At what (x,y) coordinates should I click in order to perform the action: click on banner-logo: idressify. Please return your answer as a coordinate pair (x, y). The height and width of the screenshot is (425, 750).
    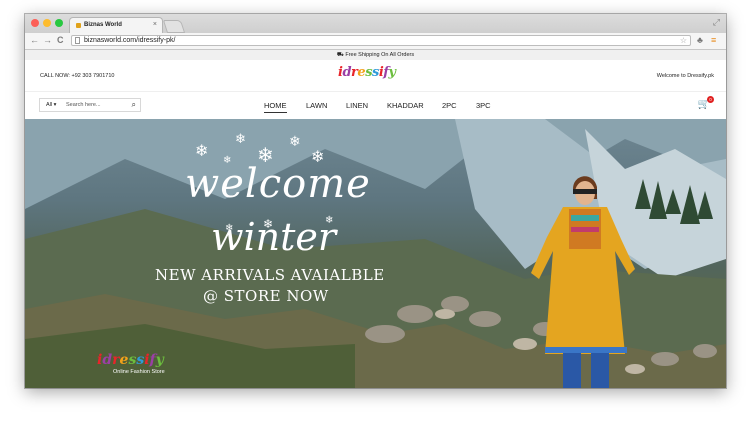
    Looking at the image, I should click on (130, 360).